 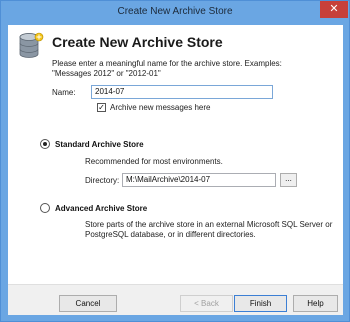 I want to click on help-button: Help, so click(x=315, y=303).